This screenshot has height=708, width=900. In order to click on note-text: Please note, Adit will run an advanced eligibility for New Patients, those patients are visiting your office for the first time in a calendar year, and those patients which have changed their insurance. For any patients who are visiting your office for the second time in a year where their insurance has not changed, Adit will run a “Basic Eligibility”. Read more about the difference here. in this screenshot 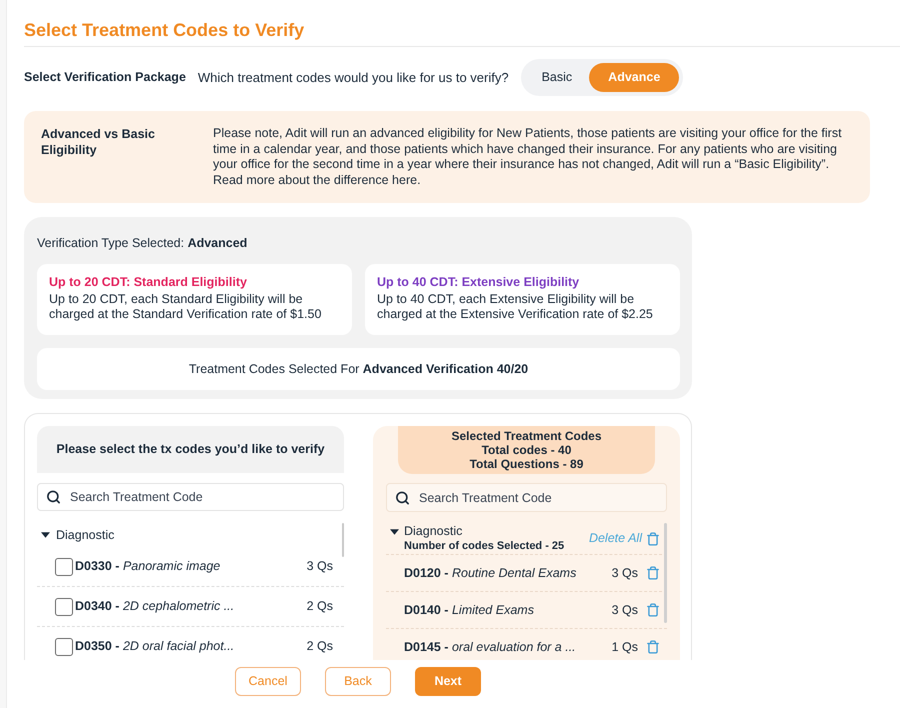, I will do `click(528, 157)`.